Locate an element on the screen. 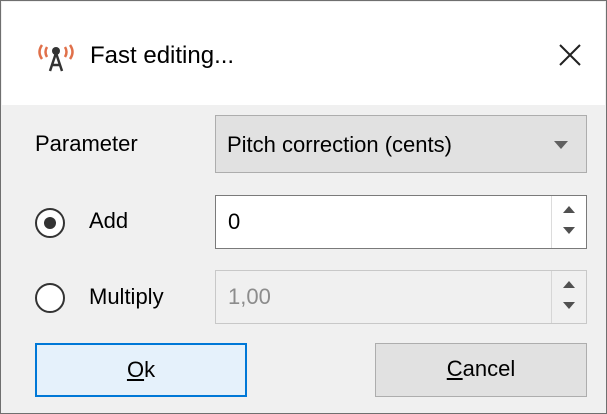 The height and width of the screenshot is (414, 607). cancel-label-rest: ancel is located at coordinates (489, 368).